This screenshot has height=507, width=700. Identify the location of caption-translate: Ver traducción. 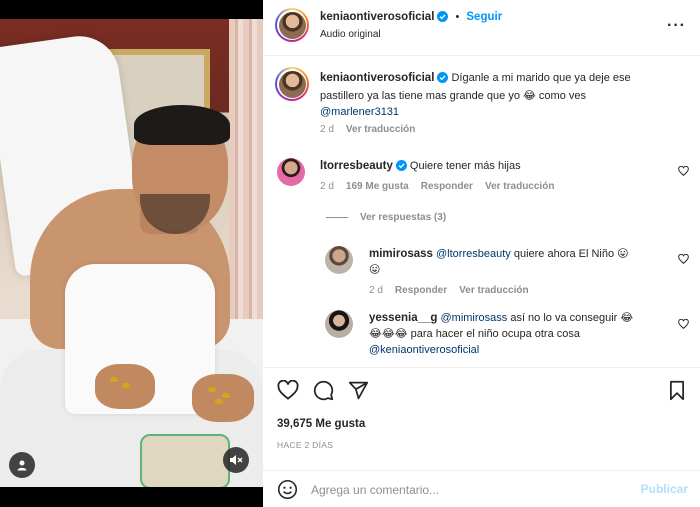
(380, 129).